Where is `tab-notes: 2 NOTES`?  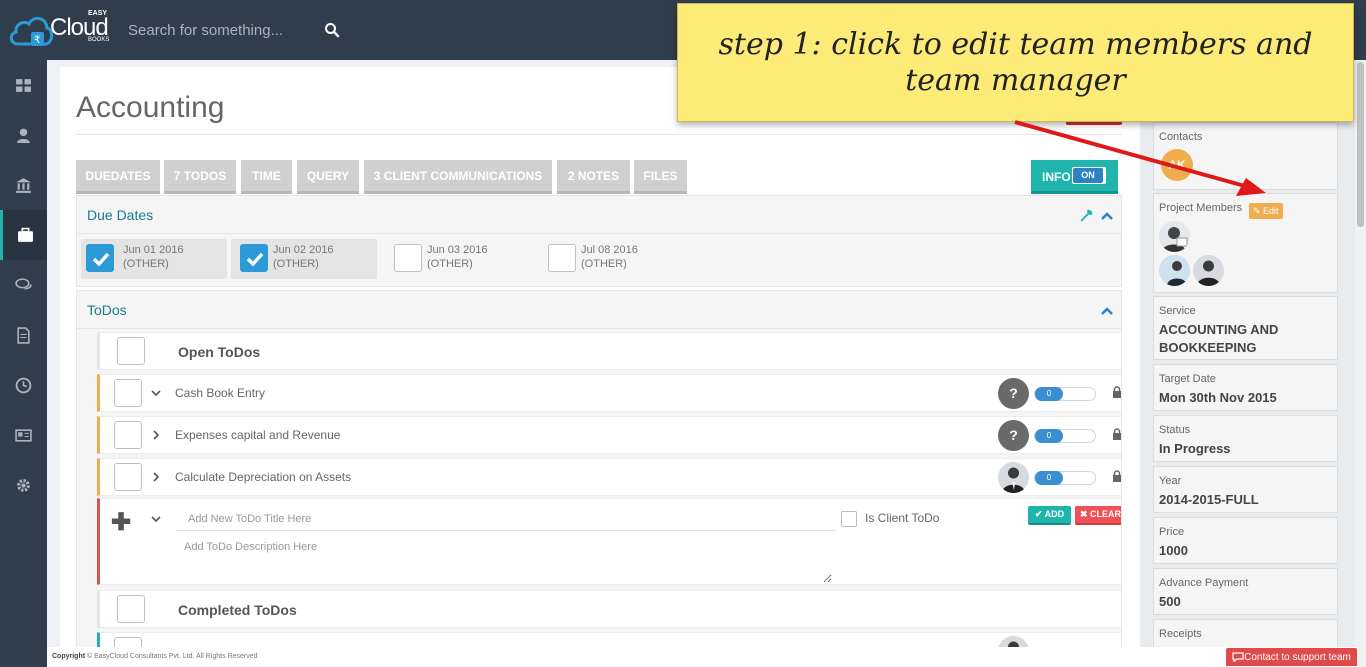
tab-notes: 2 NOTES is located at coordinates (593, 177).